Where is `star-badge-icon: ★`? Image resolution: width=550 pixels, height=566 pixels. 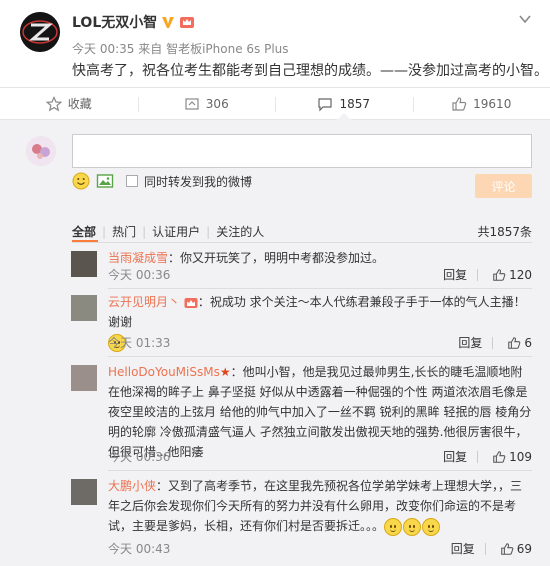
star-badge-icon: ★ is located at coordinates (225, 372).